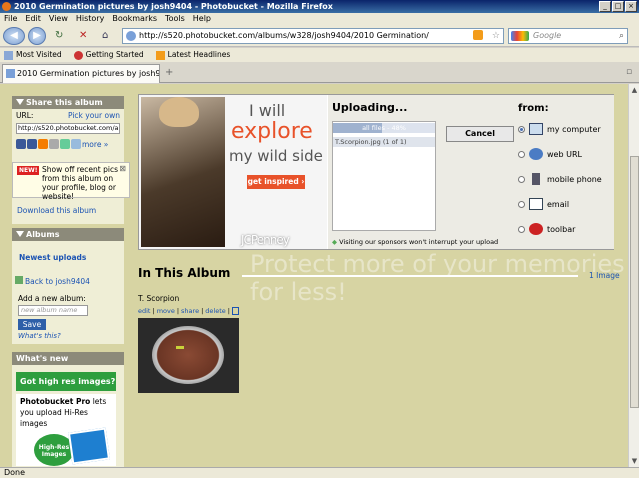 The height and width of the screenshot is (478, 639). Describe the element at coordinates (14, 36) in the screenshot. I see `back-button: ◀` at that location.